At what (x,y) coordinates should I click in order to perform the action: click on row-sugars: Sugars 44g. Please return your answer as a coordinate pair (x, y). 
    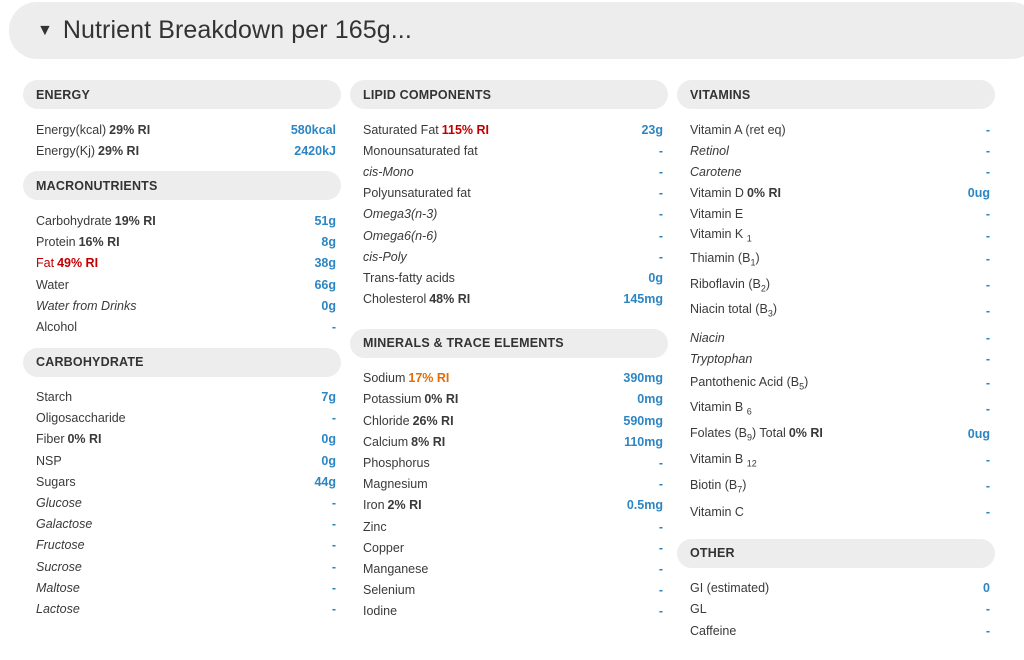
    Looking at the image, I should click on (182, 481).